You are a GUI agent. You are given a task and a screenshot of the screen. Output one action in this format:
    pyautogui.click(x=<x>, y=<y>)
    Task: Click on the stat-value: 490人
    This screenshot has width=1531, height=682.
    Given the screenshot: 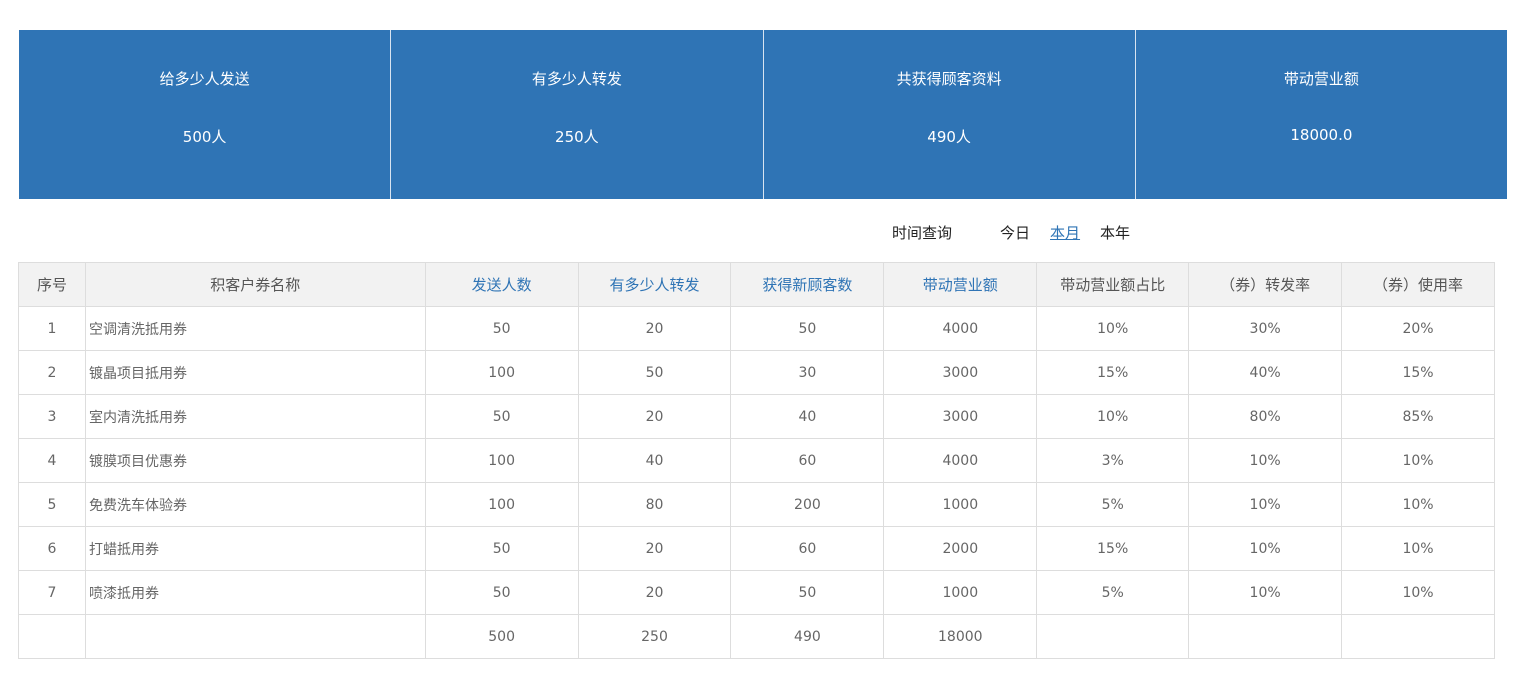 What is the action you would take?
    pyautogui.click(x=949, y=137)
    